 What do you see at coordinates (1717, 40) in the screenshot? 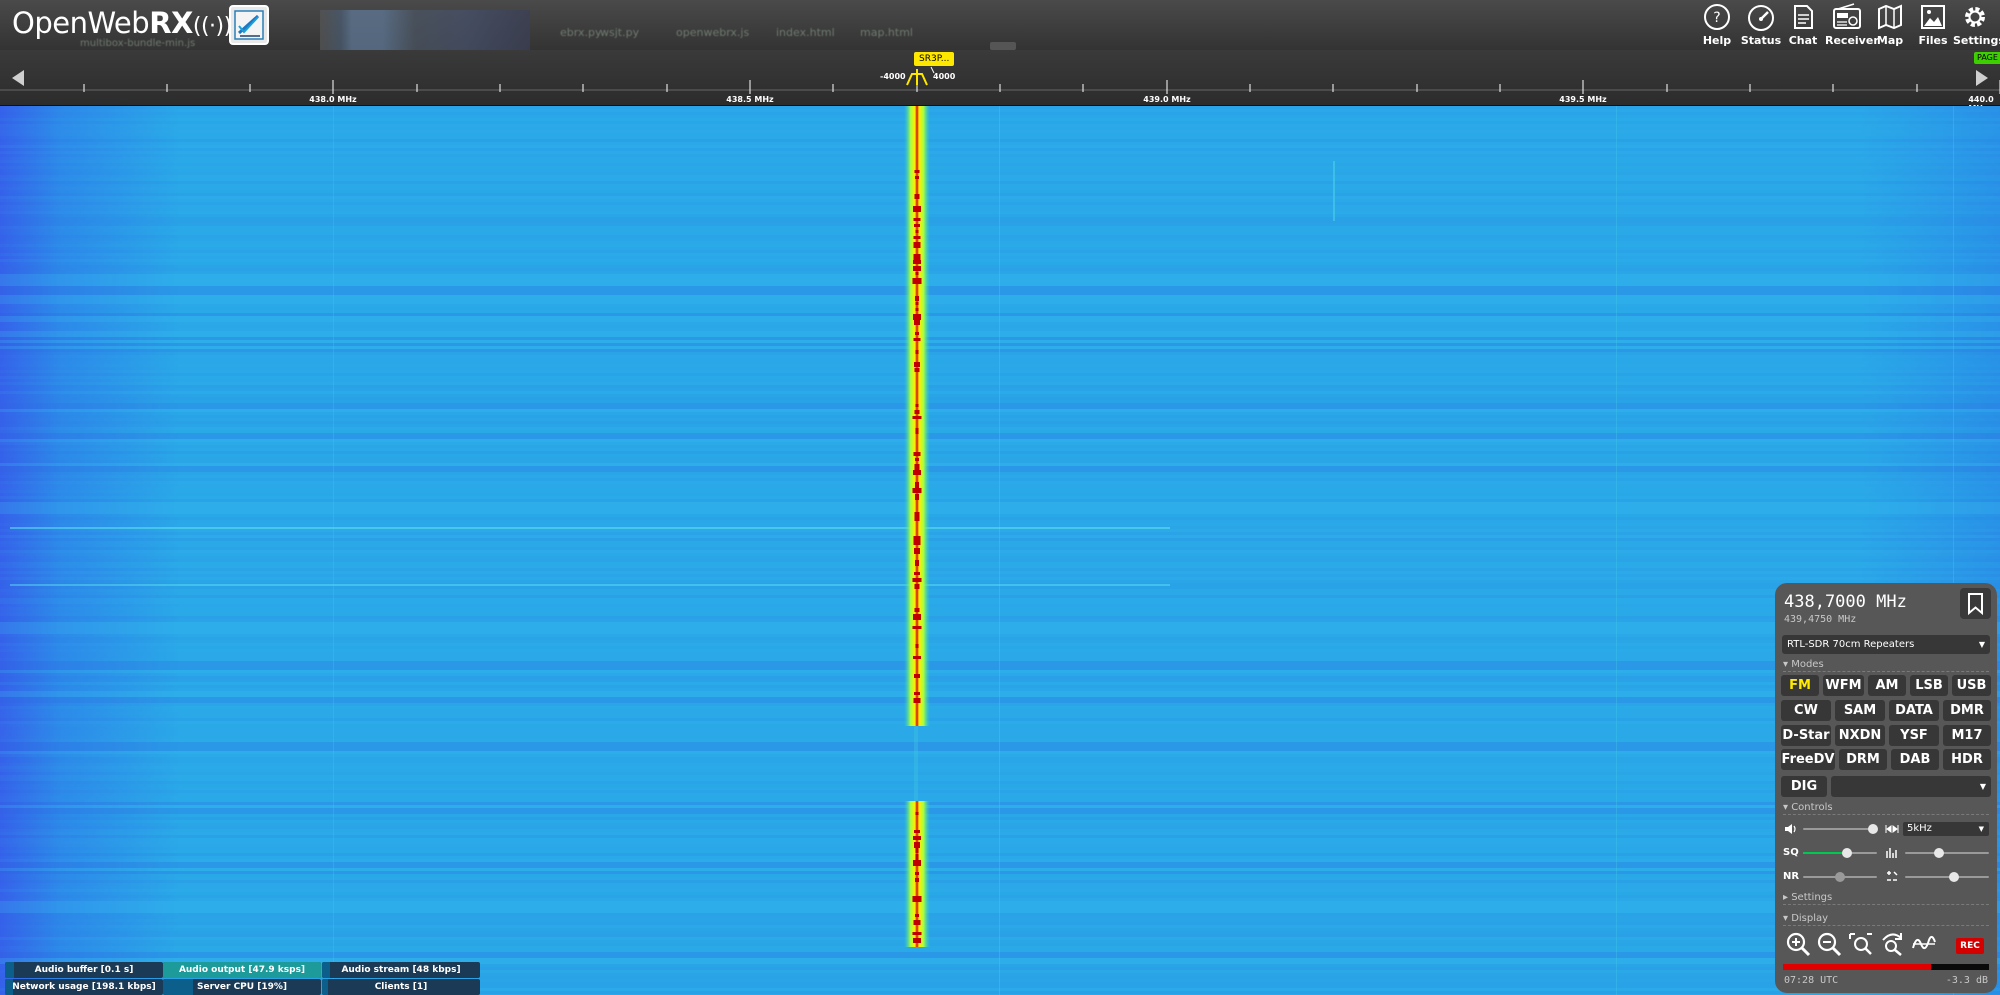
I see `help-label: Help` at bounding box center [1717, 40].